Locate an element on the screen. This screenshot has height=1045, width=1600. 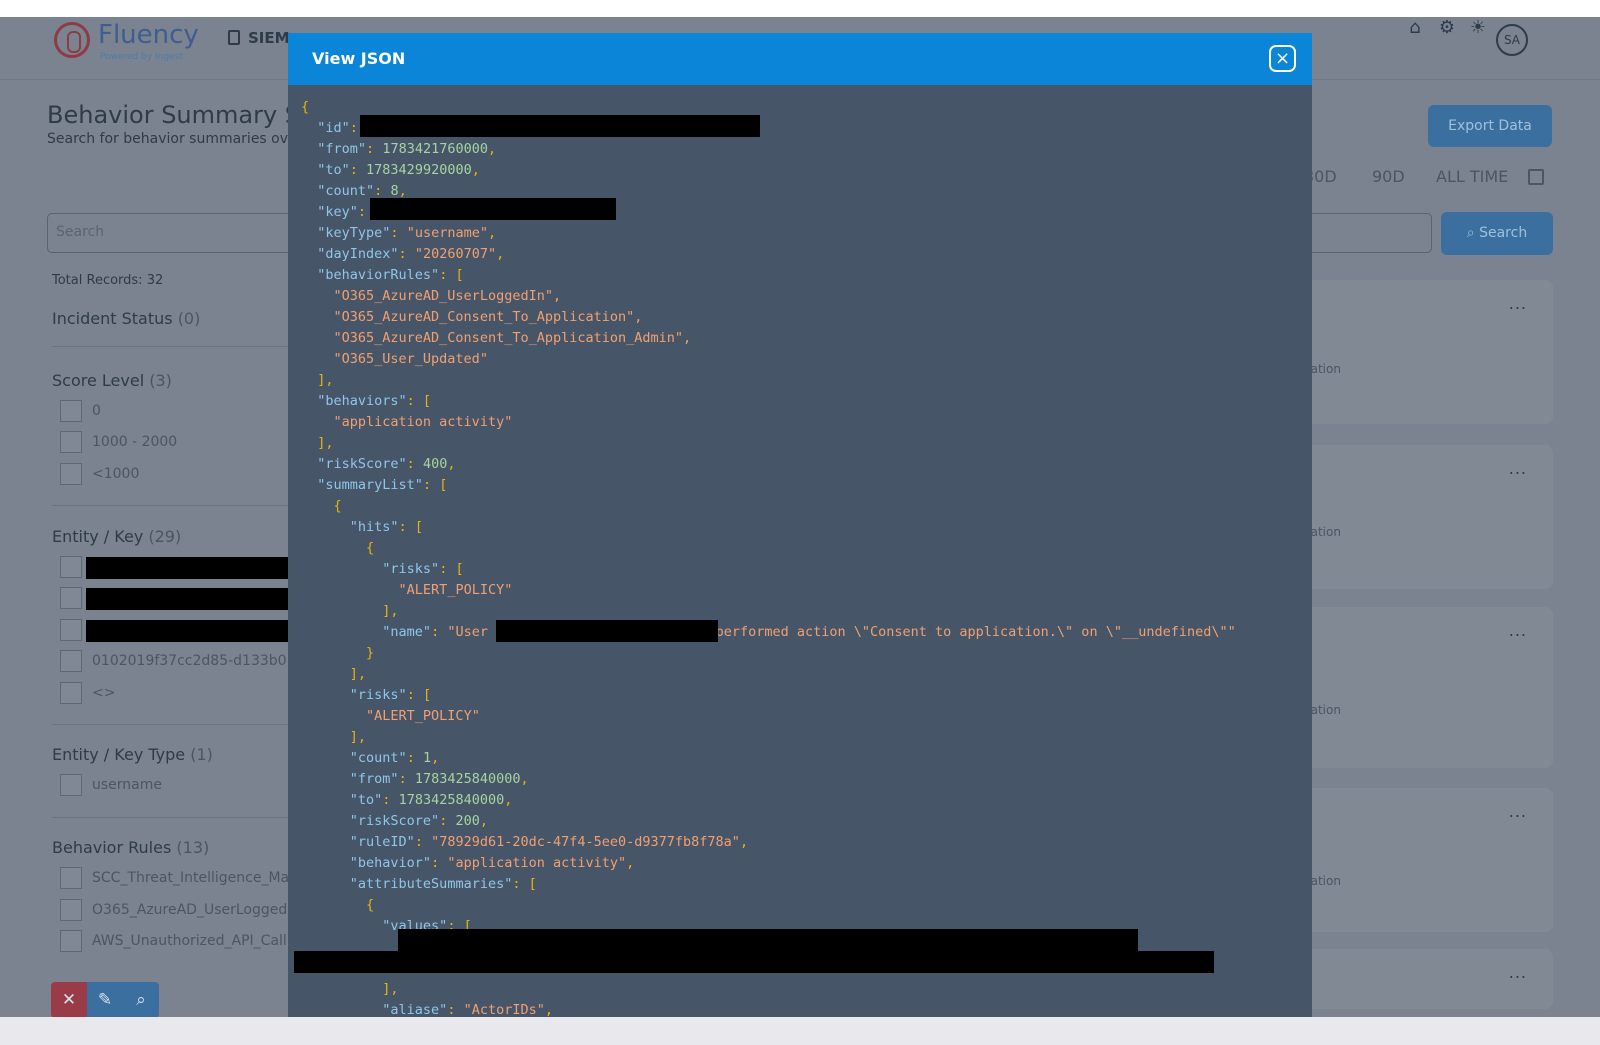
export-data-button: Export Data is located at coordinates (1490, 126).